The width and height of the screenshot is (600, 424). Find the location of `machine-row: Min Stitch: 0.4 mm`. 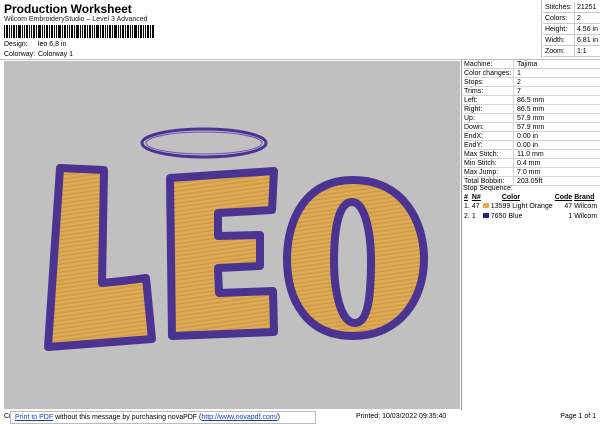

machine-row: Min Stitch: 0.4 mm is located at coordinates (531, 163).